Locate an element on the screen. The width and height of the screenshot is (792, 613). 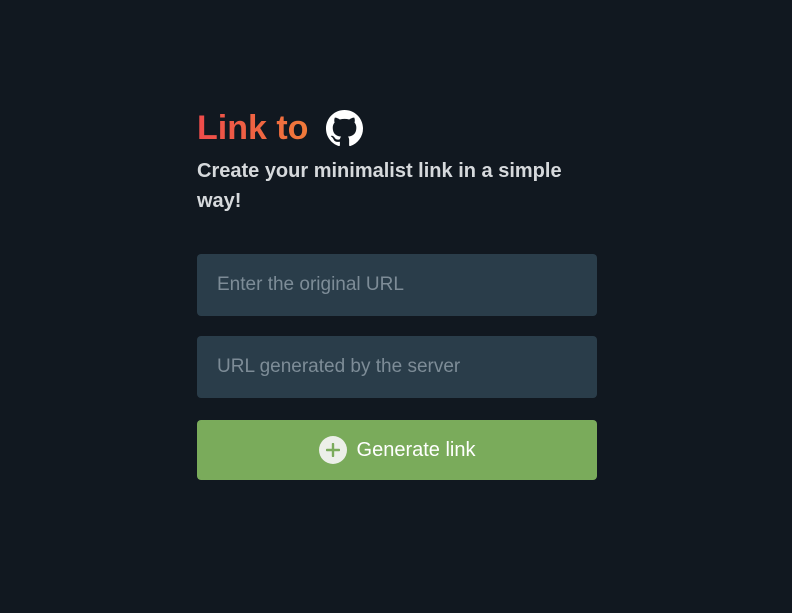
plus-circle-icon is located at coordinates (332, 450).